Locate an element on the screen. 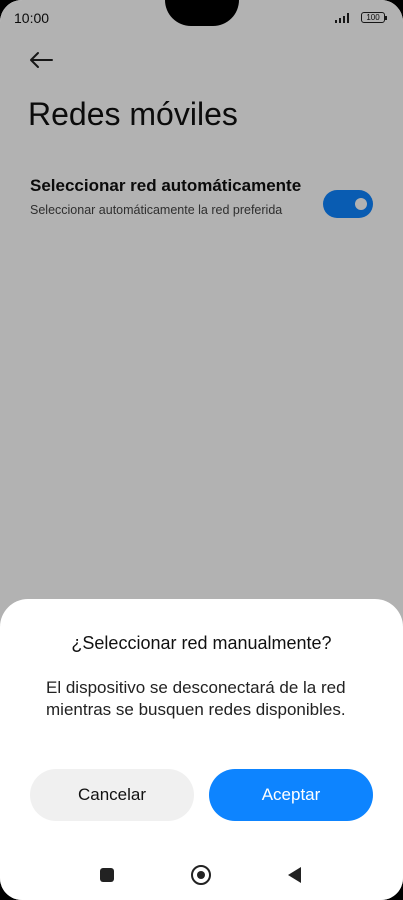 This screenshot has height=900, width=403. navigation-bar is located at coordinates (201, 878).